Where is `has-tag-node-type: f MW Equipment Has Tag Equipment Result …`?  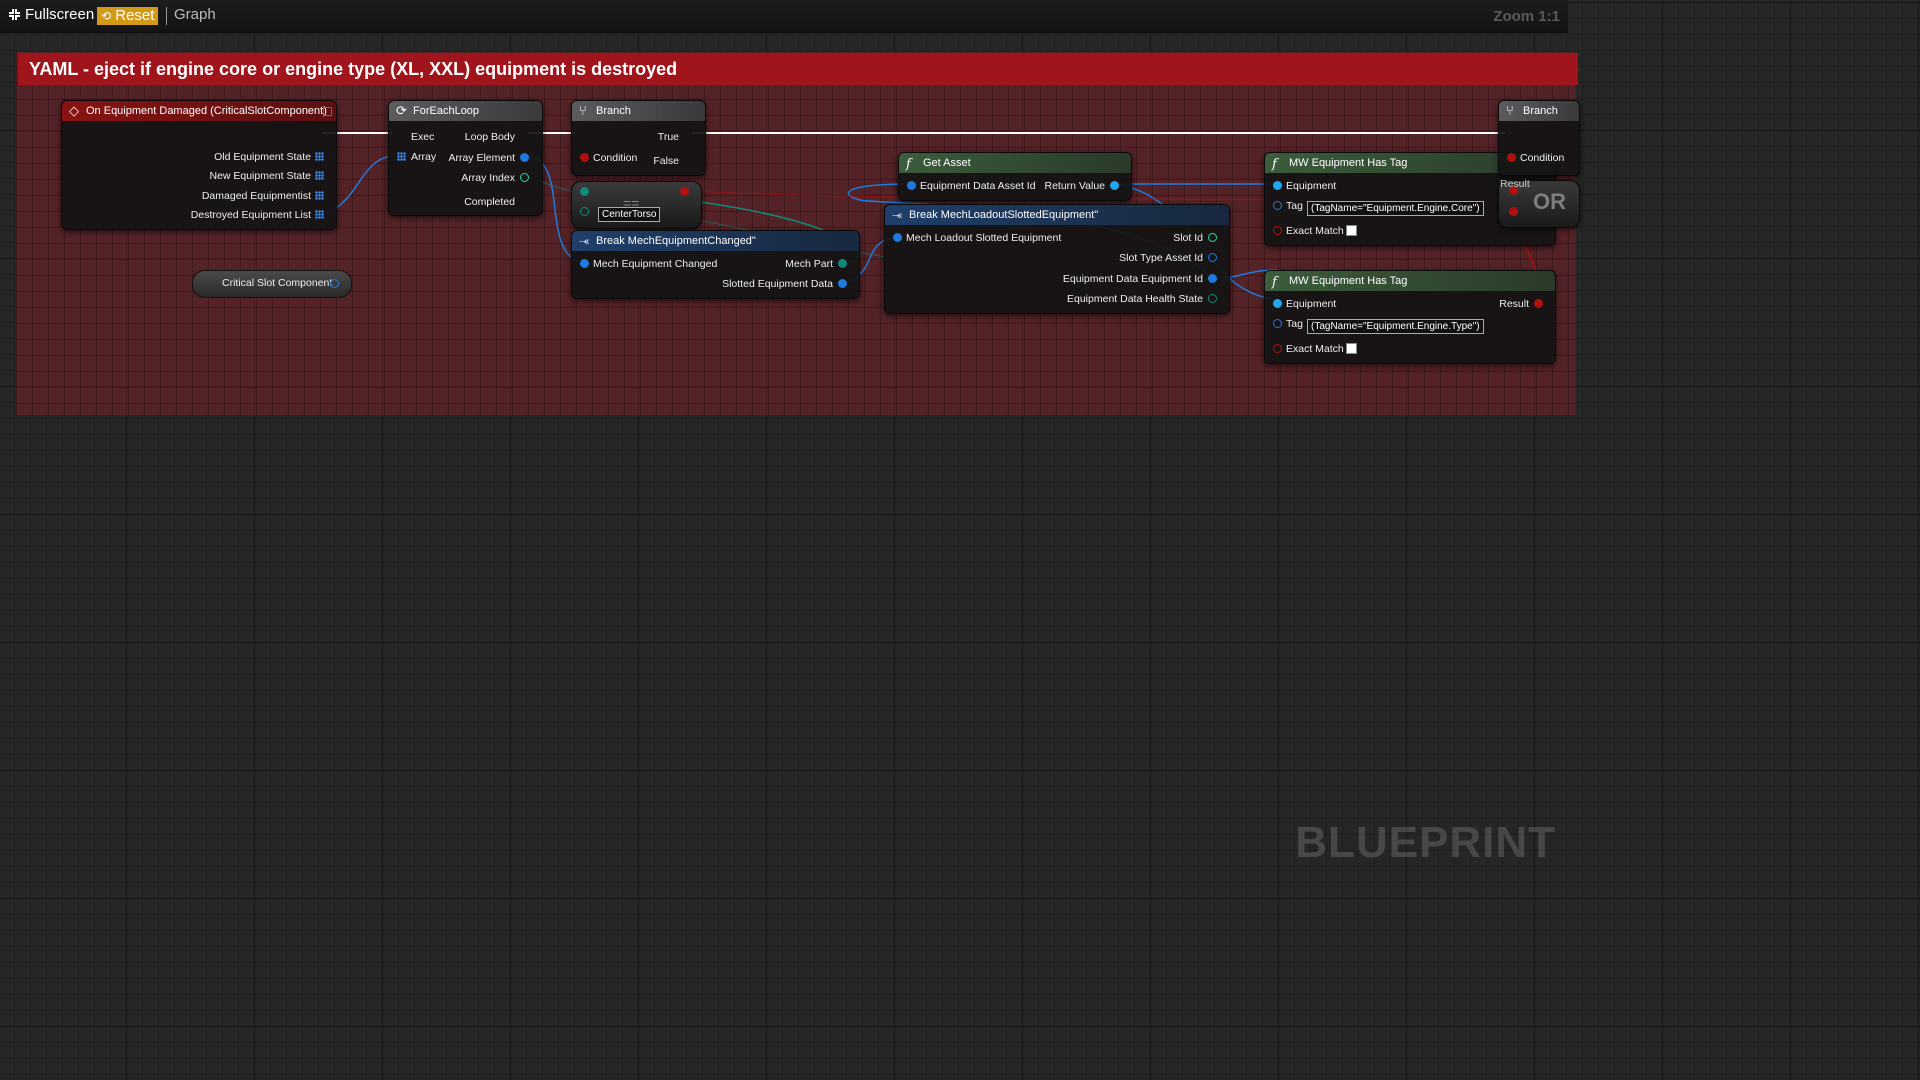 has-tag-node-type: f MW Equipment Has Tag Equipment Result … is located at coordinates (1410, 317).